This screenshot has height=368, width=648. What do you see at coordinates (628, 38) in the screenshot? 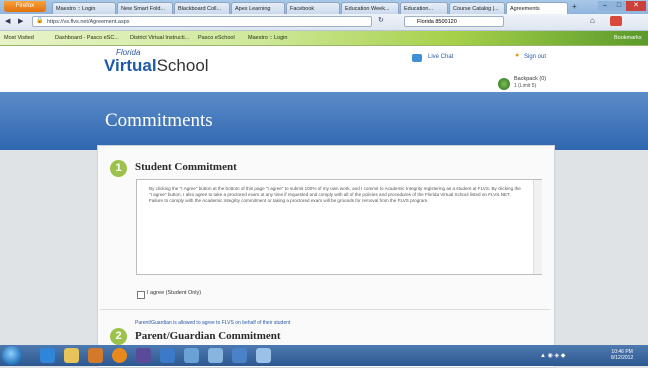
I see `bookmarks-menu: Bookmarks` at bounding box center [628, 38].